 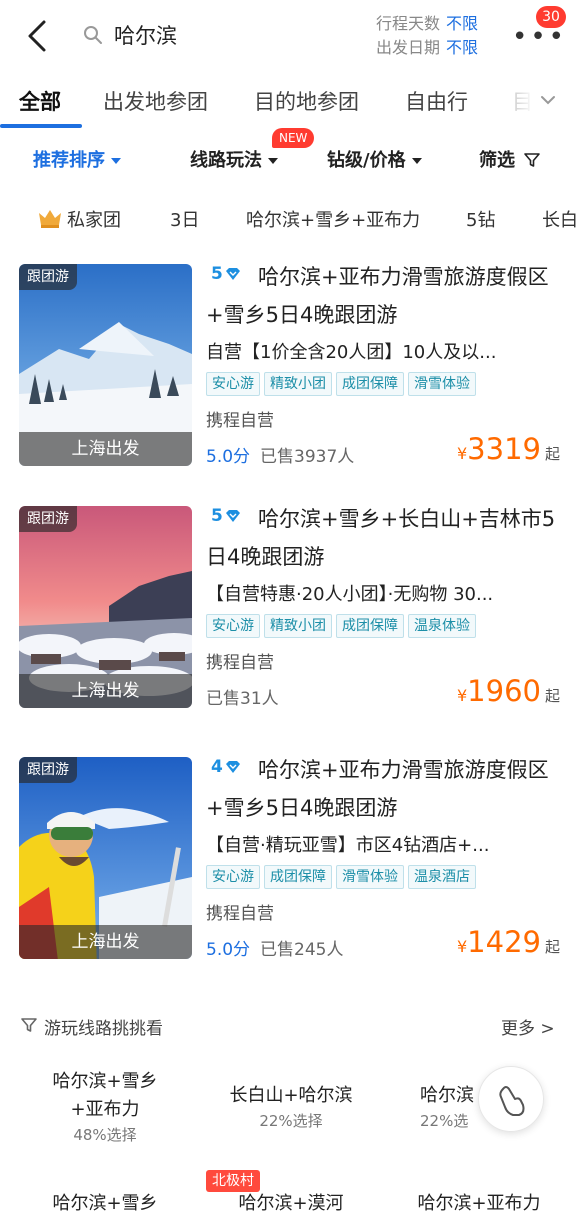 I want to click on sort-level-price-label: 钻级/价格, so click(x=366, y=160).